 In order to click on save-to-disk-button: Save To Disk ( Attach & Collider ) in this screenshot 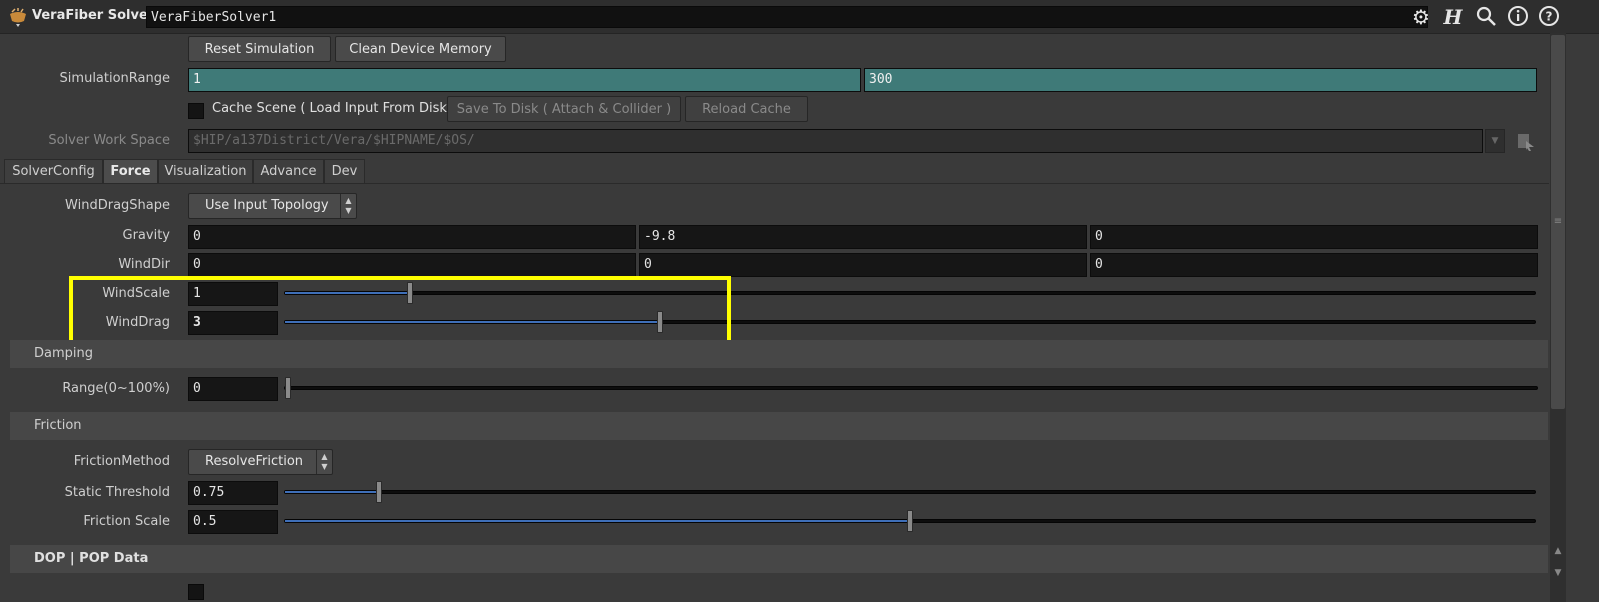, I will do `click(564, 109)`.